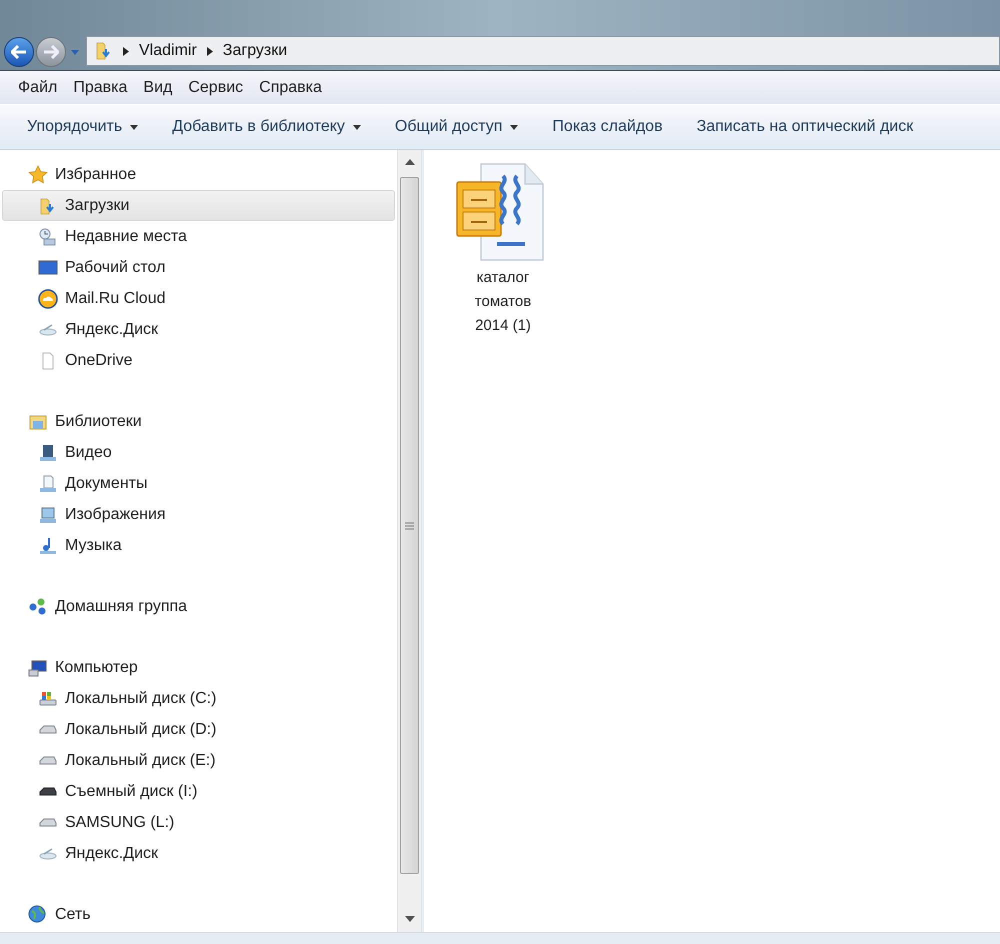 The image size is (1000, 944). I want to click on toolbar-button: Показ слайдов, so click(607, 127).